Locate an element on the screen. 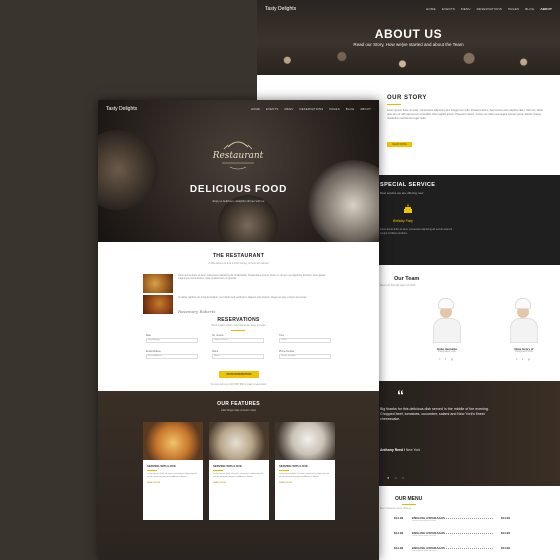 This screenshot has height=560, width=560. name-field: Name Name is located at coordinates (238, 355).